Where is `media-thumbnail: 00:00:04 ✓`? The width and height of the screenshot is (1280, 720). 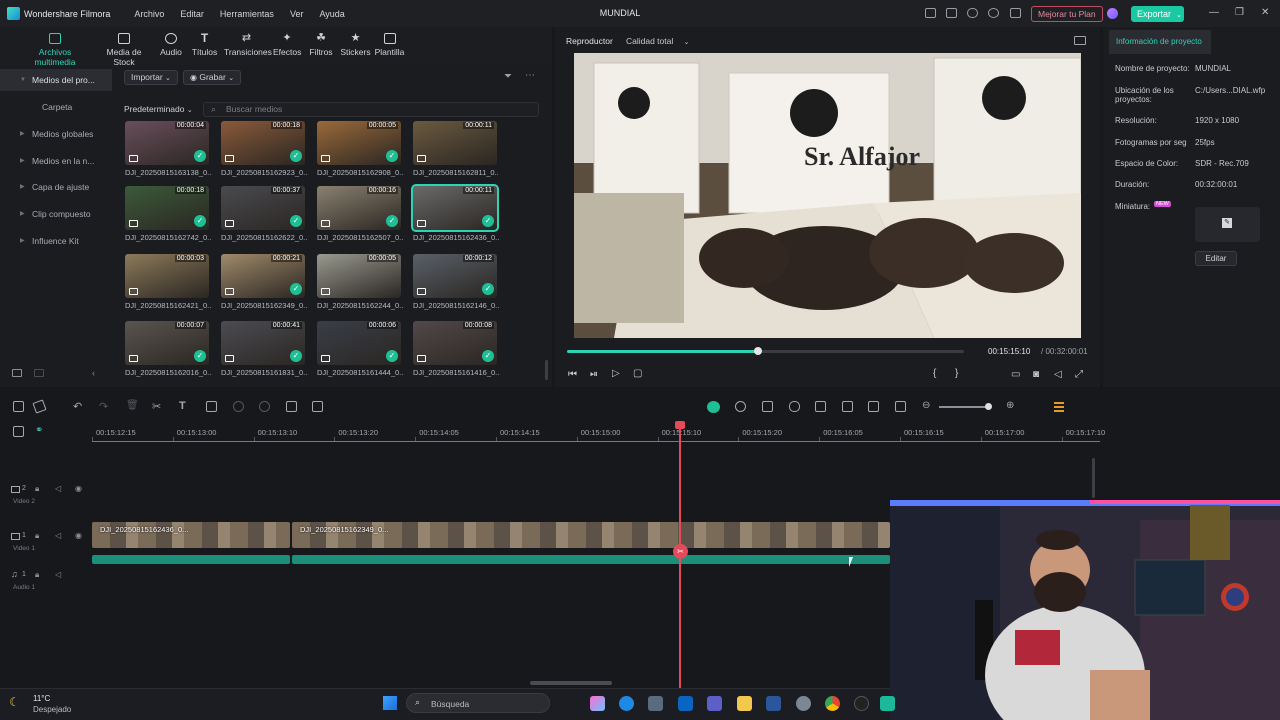
media-thumbnail: 00:00:04 ✓ is located at coordinates (167, 143).